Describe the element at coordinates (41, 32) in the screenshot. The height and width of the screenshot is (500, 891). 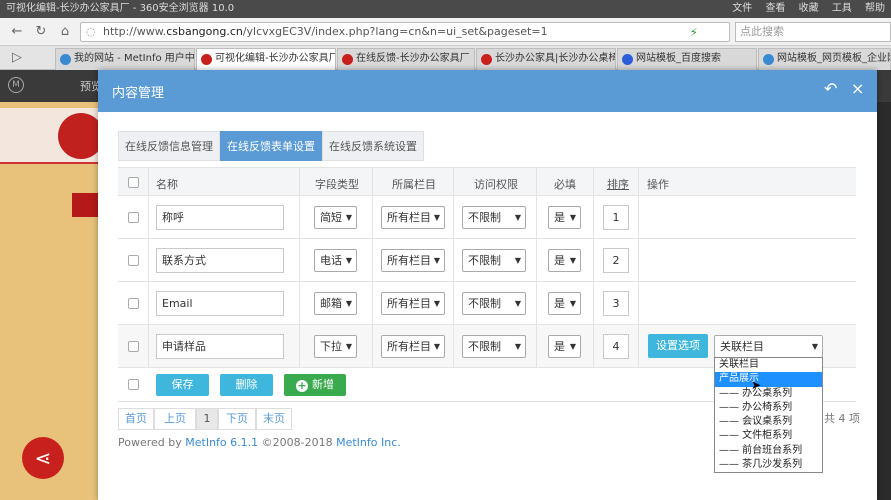
I see `reload-icon: ↻` at that location.